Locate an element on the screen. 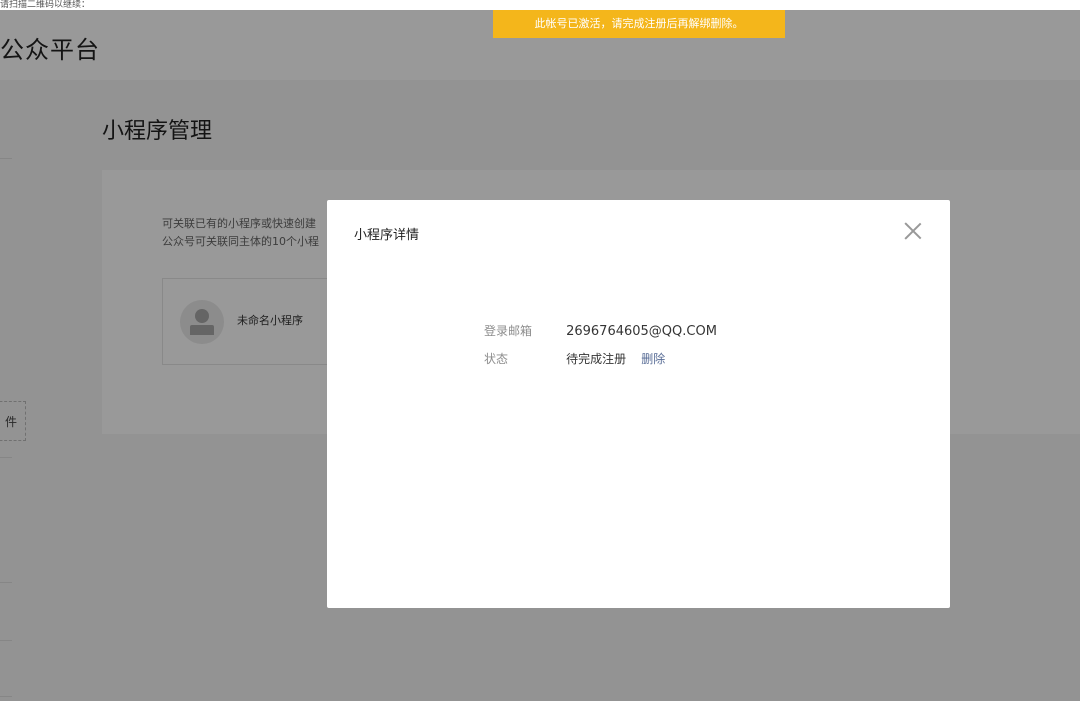 Image resolution: width=1080 pixels, height=701 pixels. email-label: 登录邮箱 is located at coordinates (508, 331).